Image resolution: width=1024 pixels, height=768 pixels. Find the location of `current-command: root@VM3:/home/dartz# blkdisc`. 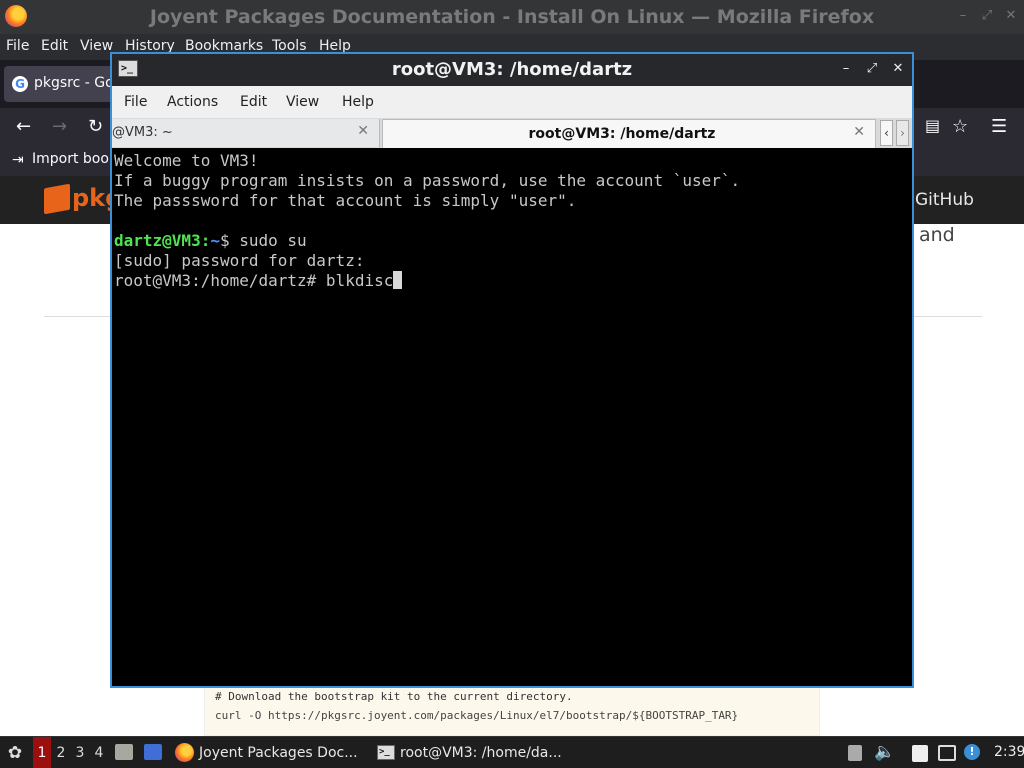

current-command: root@VM3:/home/dartz# blkdisc is located at coordinates (254, 280).